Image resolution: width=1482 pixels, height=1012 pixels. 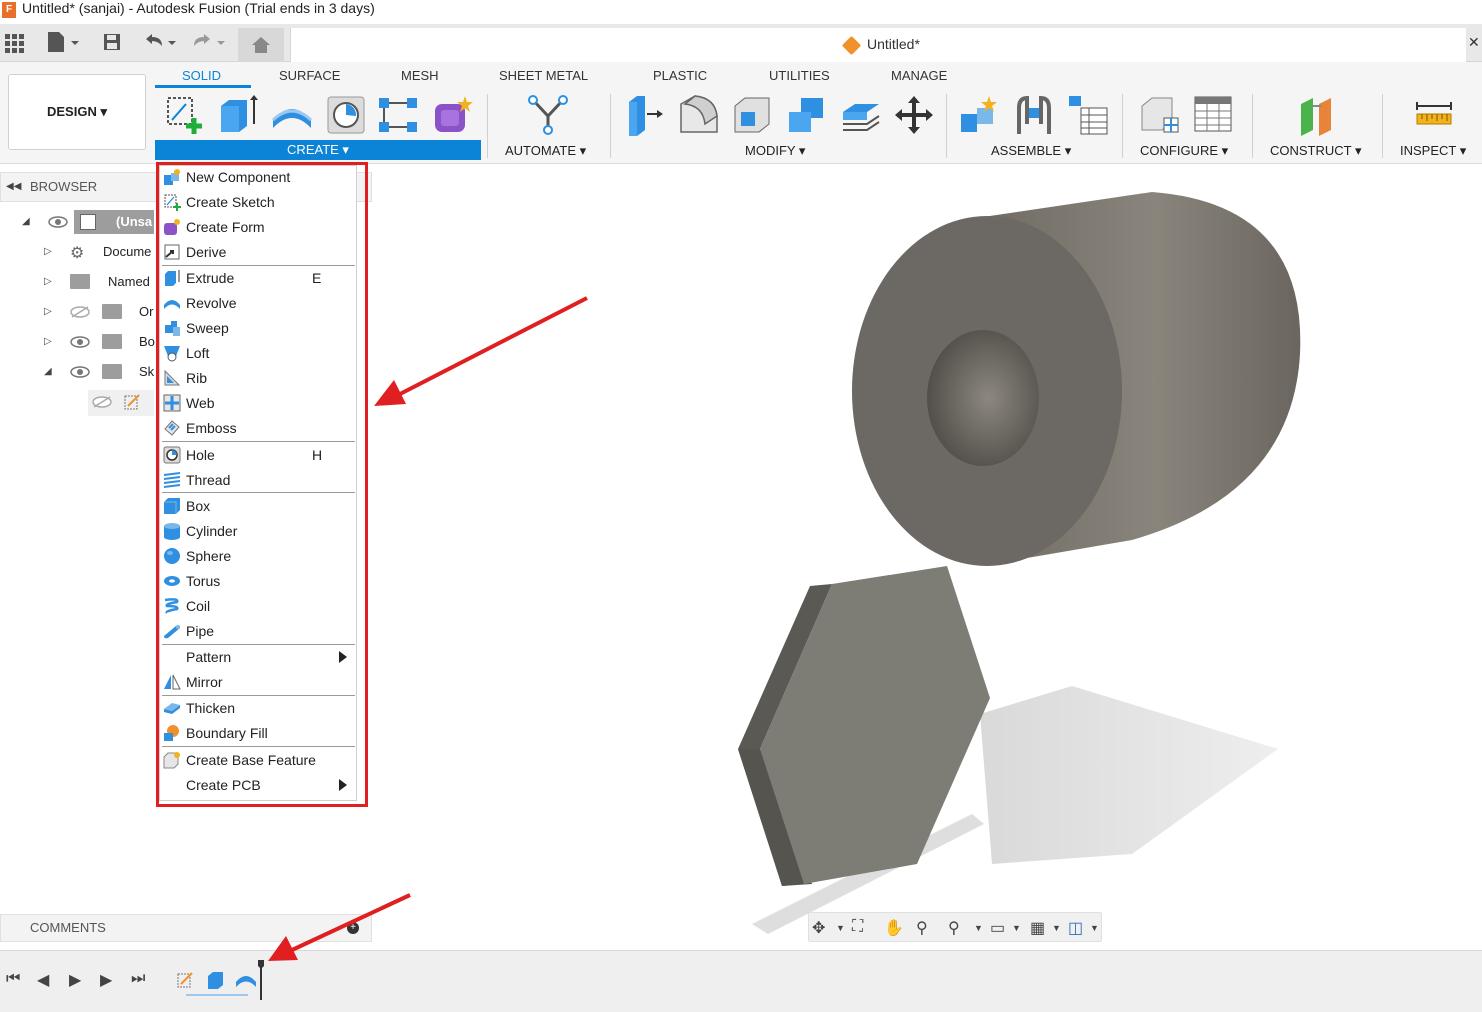 What do you see at coordinates (77, 112) in the screenshot?
I see `workspace-switcher-button: DESIGN ▾` at bounding box center [77, 112].